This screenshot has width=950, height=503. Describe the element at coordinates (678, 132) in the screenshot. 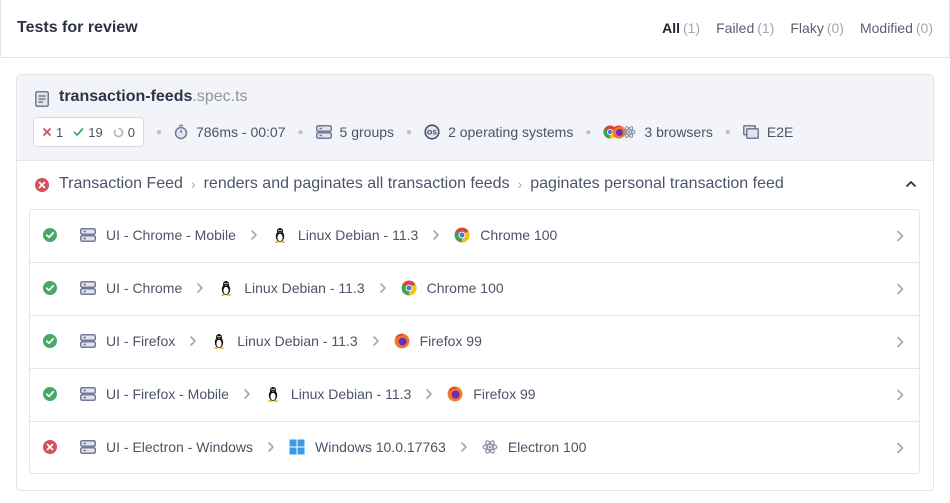

I see `browsers-value: 3 browsers` at that location.